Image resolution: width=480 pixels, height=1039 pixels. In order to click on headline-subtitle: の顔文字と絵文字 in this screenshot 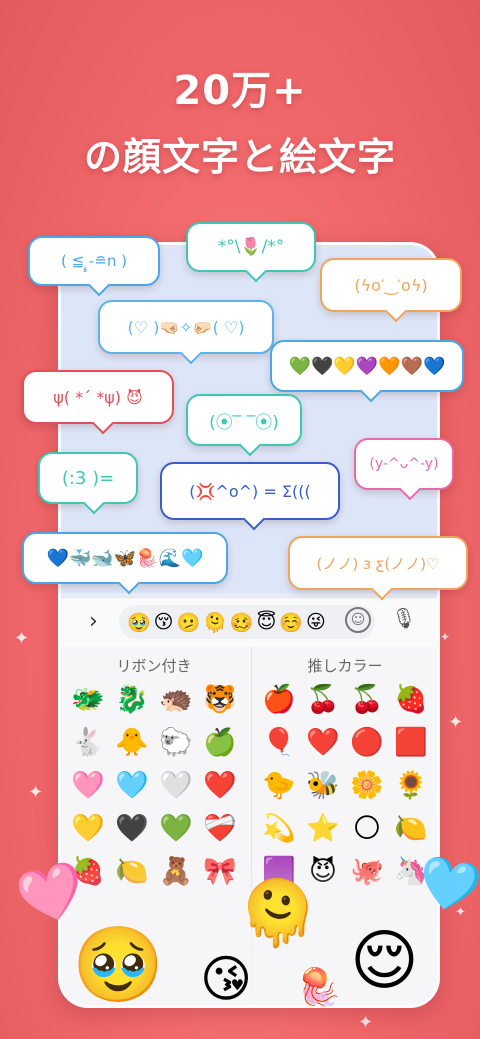, I will do `click(239, 157)`.